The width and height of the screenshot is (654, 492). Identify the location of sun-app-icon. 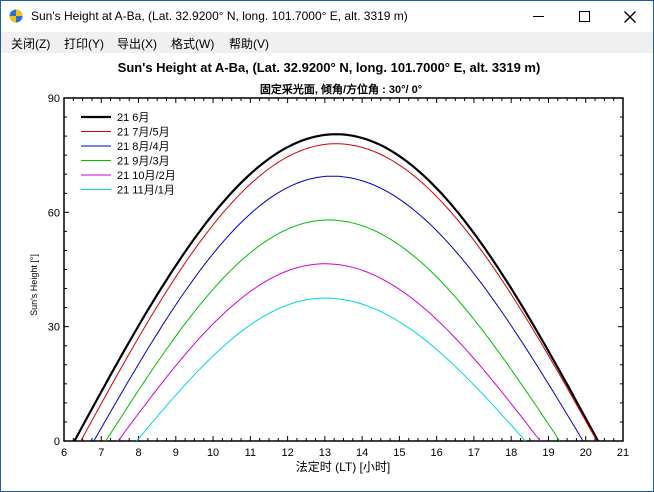
(16, 16).